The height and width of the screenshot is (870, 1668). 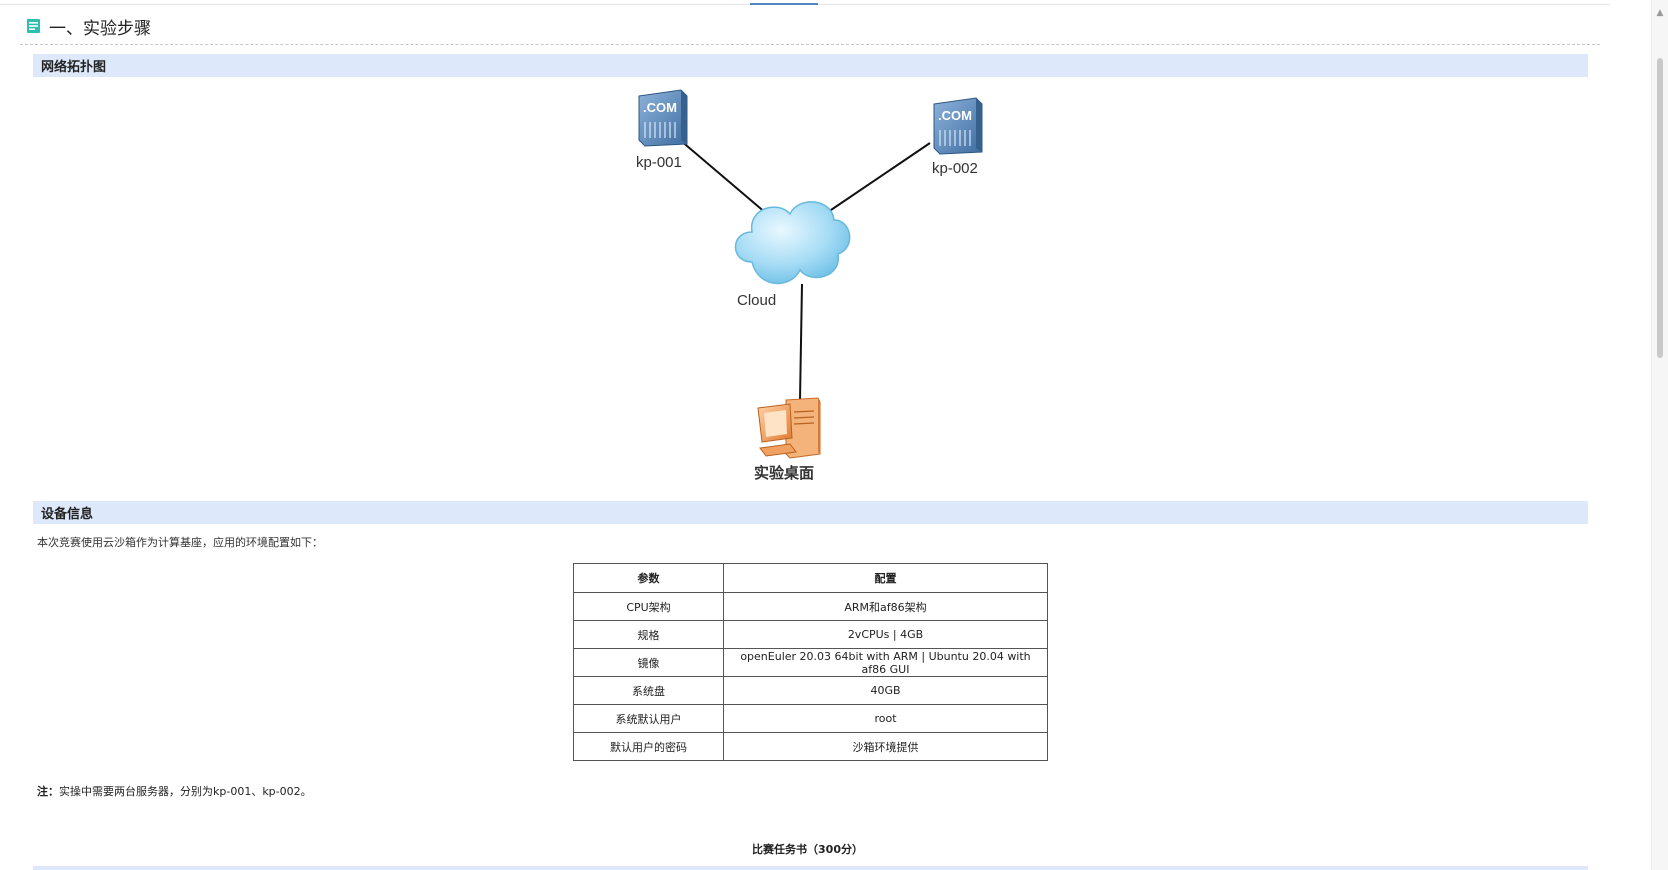 I want to click on link-kp002-cloud, so click(x=879, y=177).